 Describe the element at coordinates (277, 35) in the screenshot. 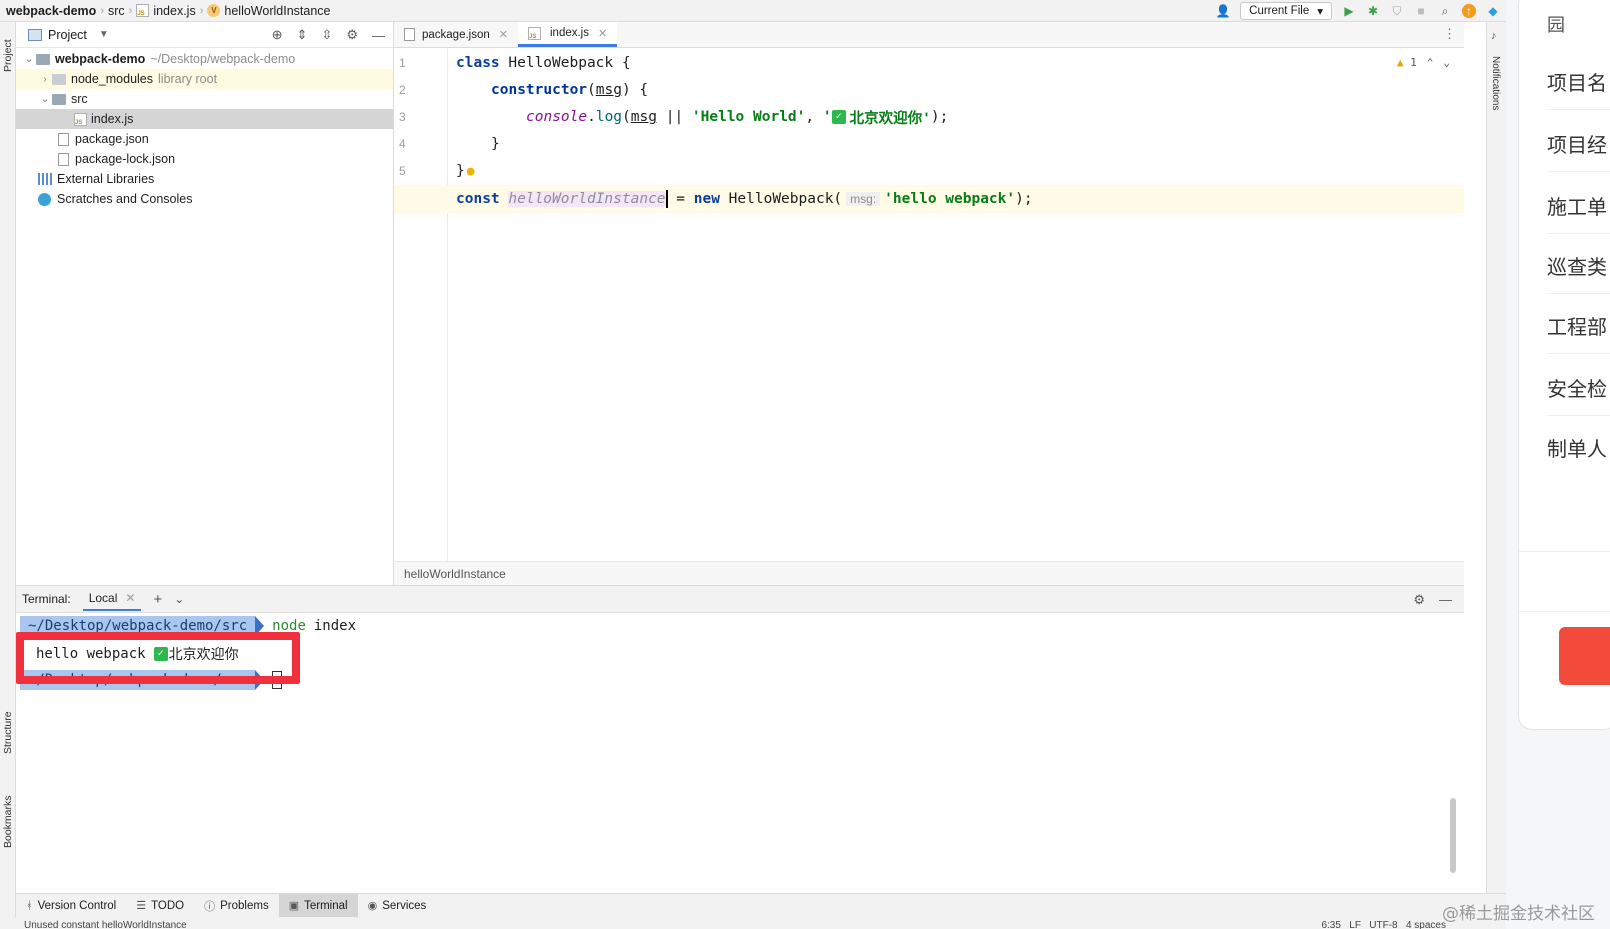

I see `locate-icon: ⊕` at that location.